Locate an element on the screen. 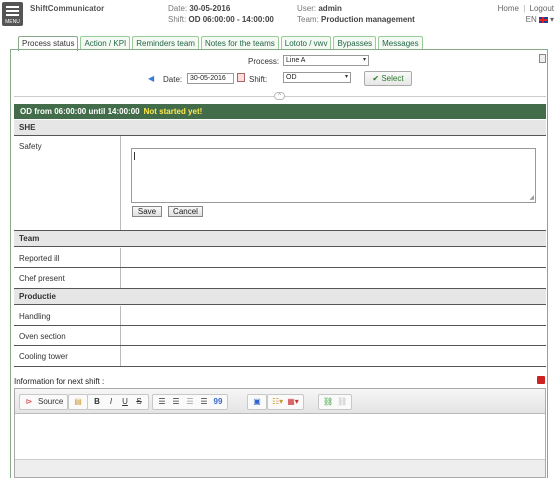 The width and height of the screenshot is (560, 478). shift-select-value: OD is located at coordinates (291, 77).